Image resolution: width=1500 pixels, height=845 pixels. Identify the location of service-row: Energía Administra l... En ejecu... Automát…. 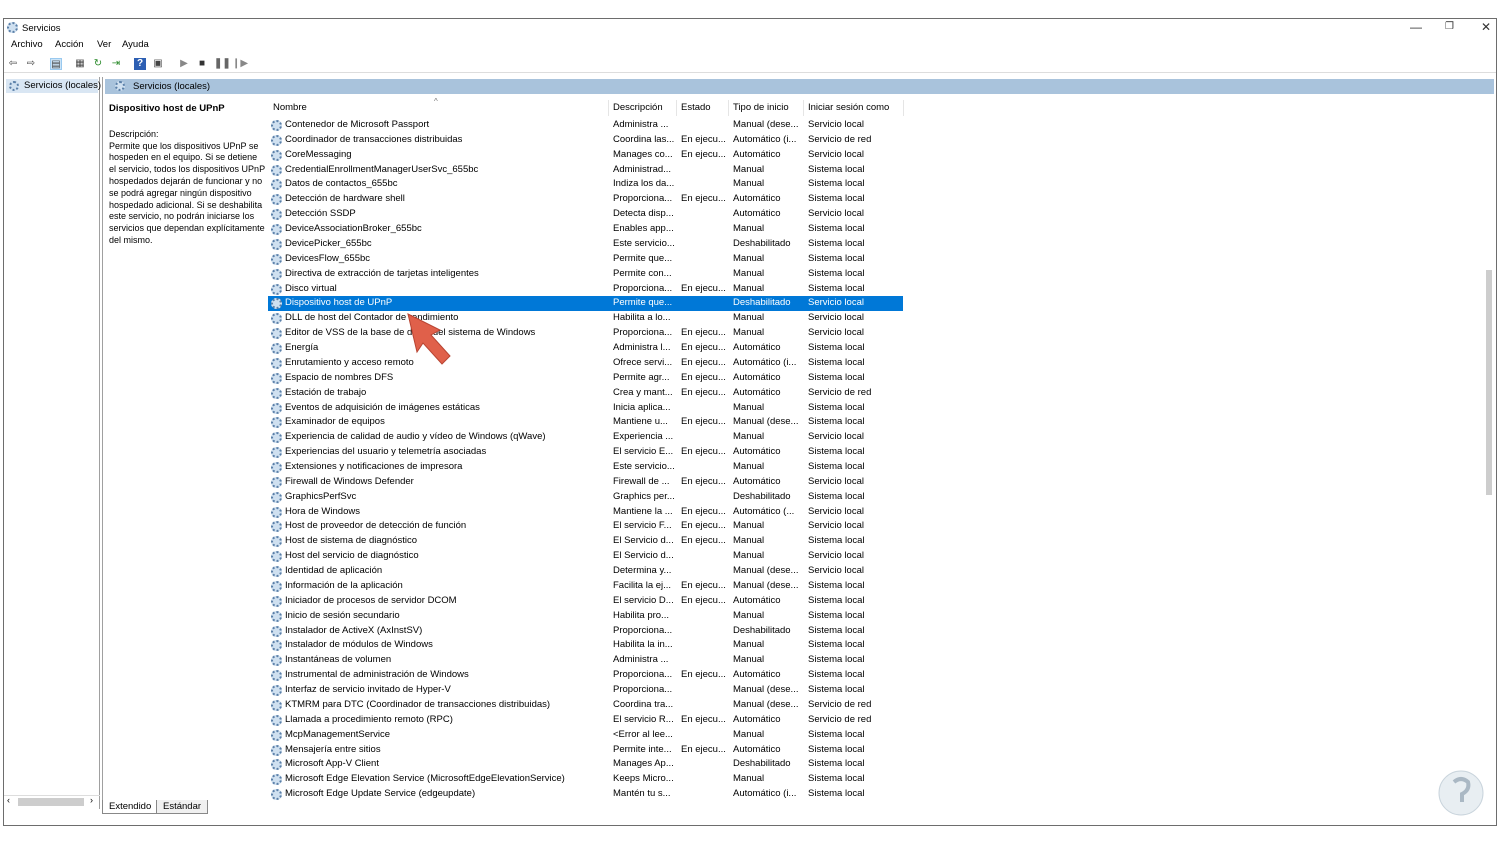
(585, 348).